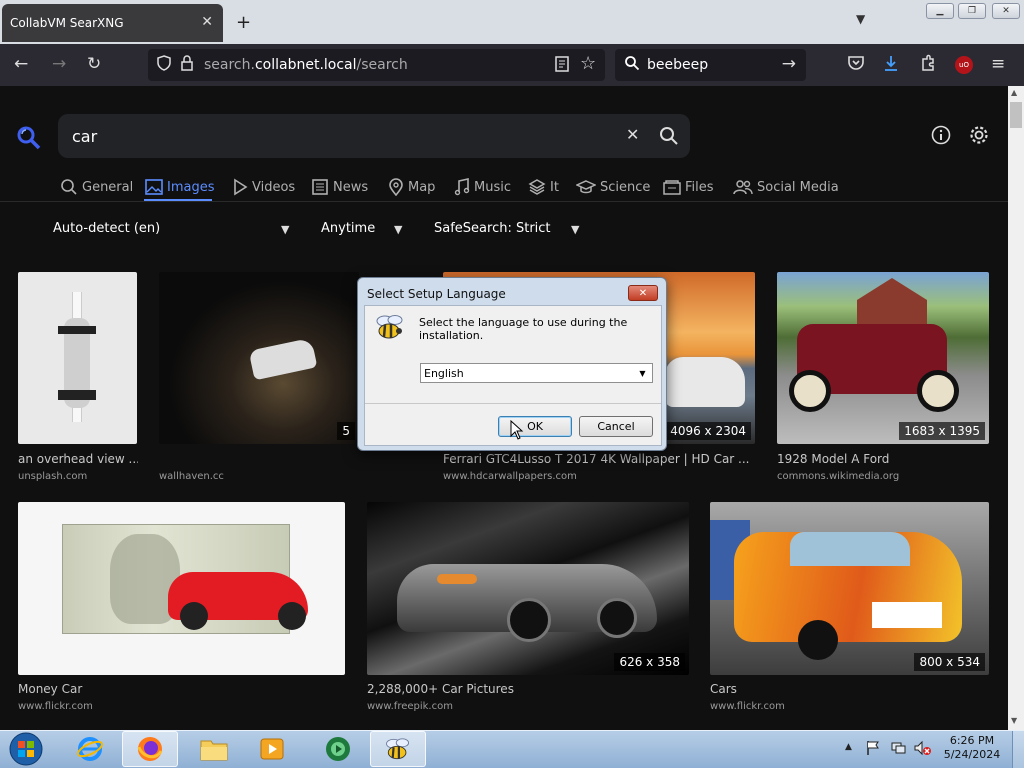 The width and height of the screenshot is (1024, 768). Describe the element at coordinates (588, 63) in the screenshot. I see `bookmark-star-icon: ☆` at that location.